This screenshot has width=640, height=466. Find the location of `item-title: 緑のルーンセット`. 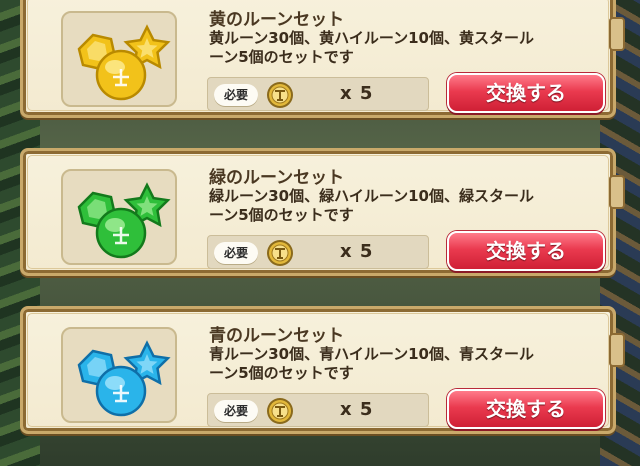

item-title: 緑のルーンセット is located at coordinates (277, 178).